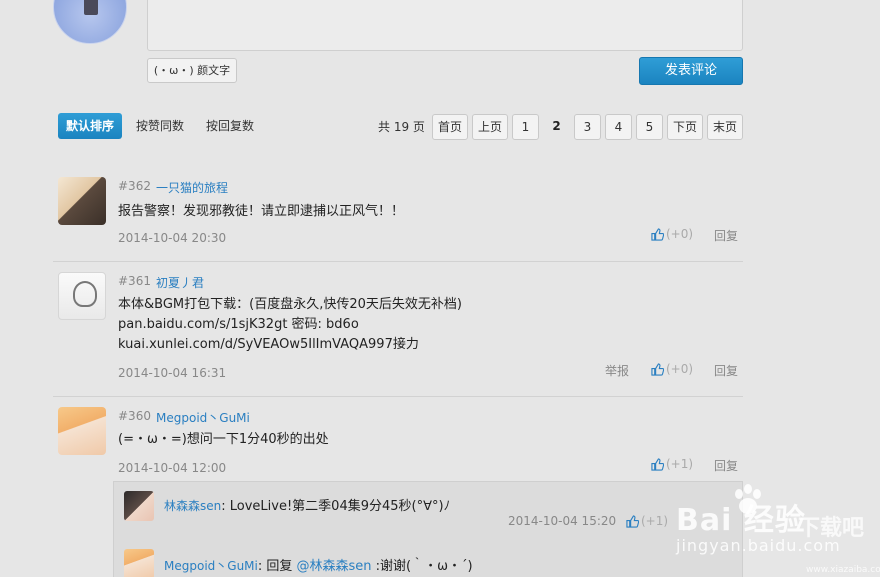 This screenshot has width=880, height=577. Describe the element at coordinates (277, 566) in the screenshot. I see `sub-reply-prefix: : 回复` at that location.